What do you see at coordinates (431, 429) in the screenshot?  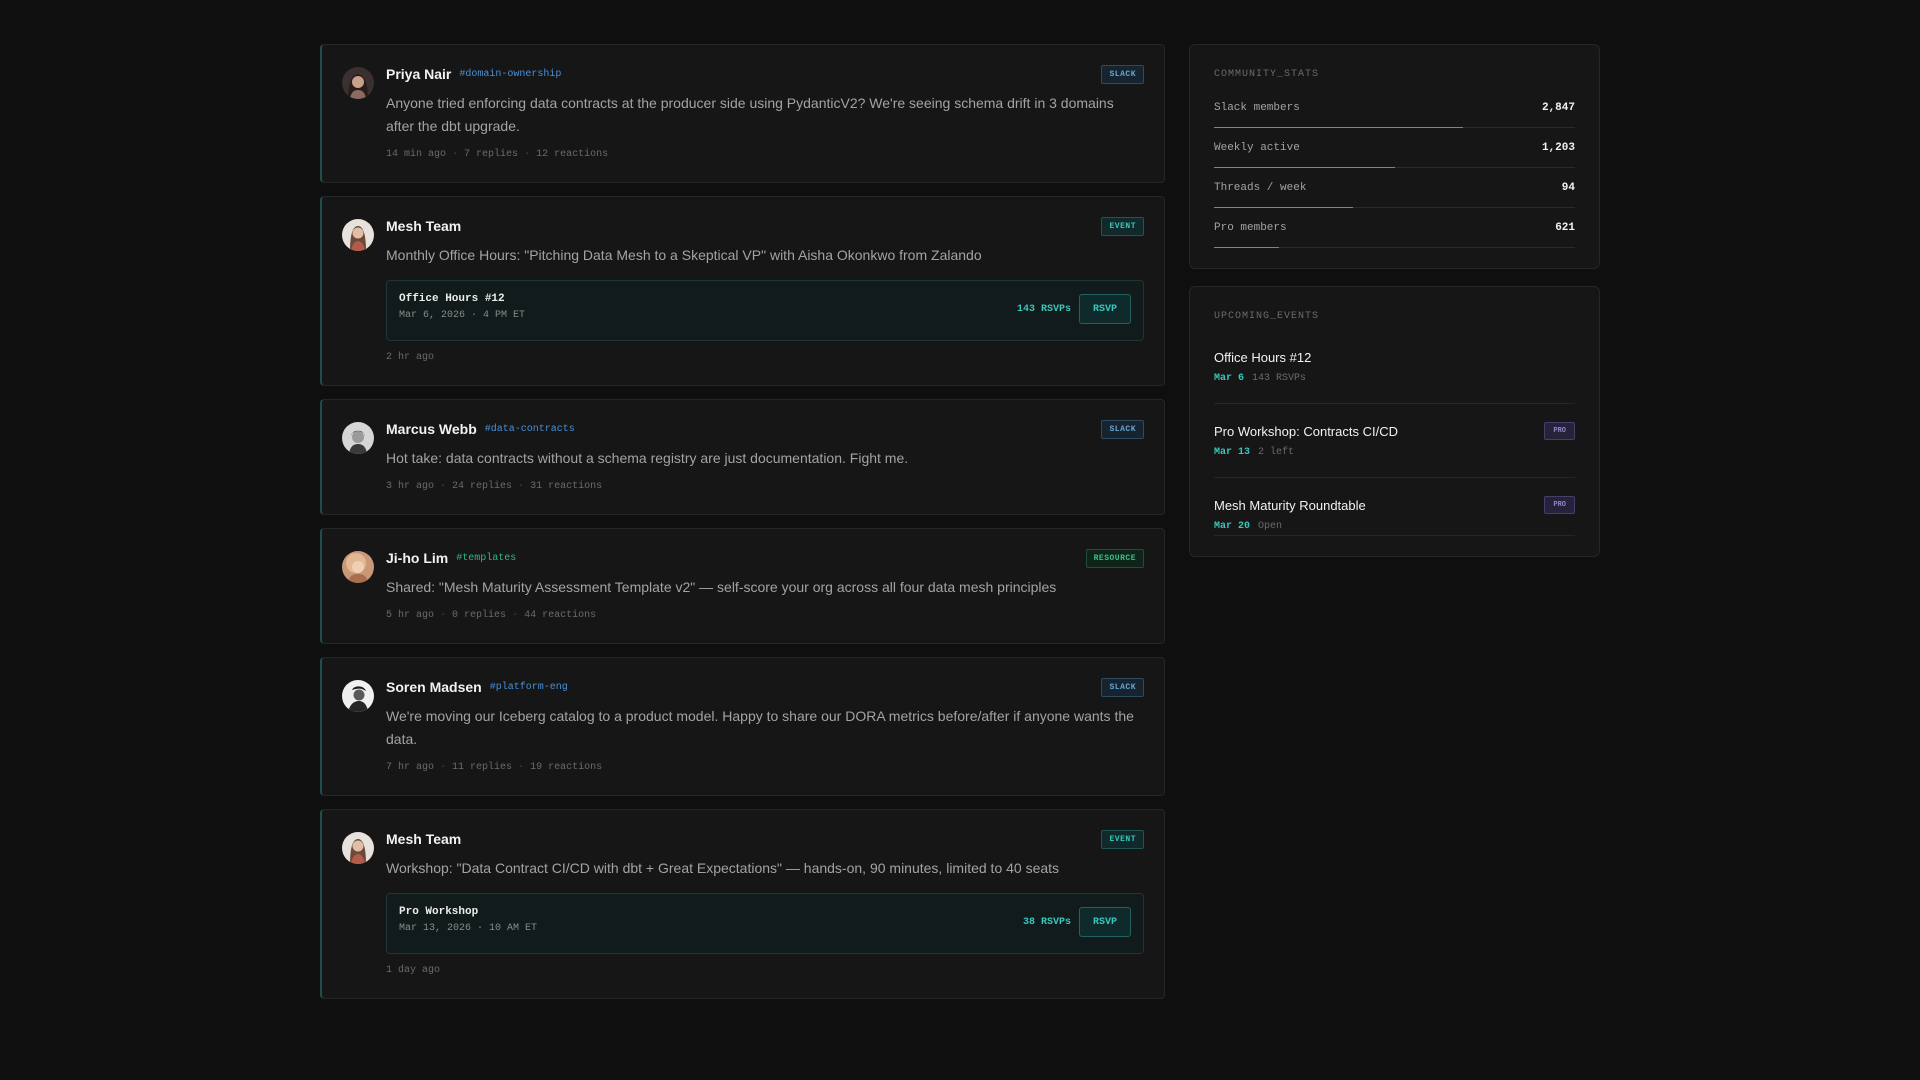 I see `author-name: Marcus Webb` at bounding box center [431, 429].